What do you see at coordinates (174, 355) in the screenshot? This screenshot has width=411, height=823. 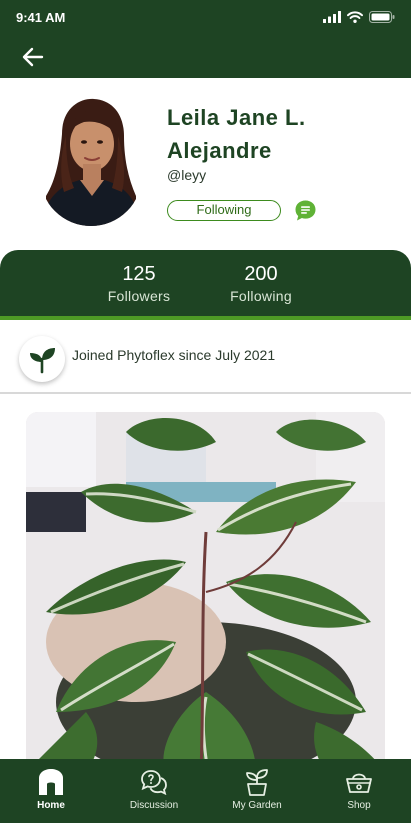 I see `joined-text: Joined Phytoflex since July 2021` at bounding box center [174, 355].